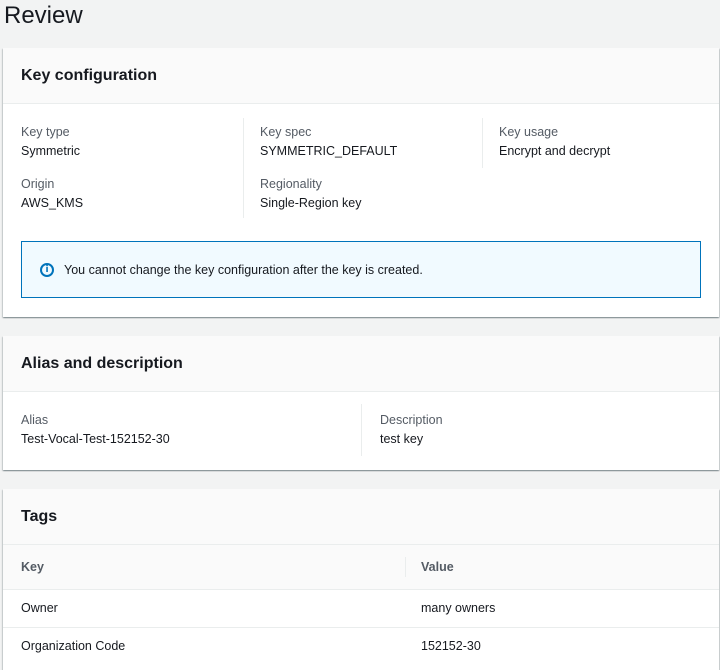 The image size is (720, 670). Describe the element at coordinates (405, 567) in the screenshot. I see `column-separator` at that location.